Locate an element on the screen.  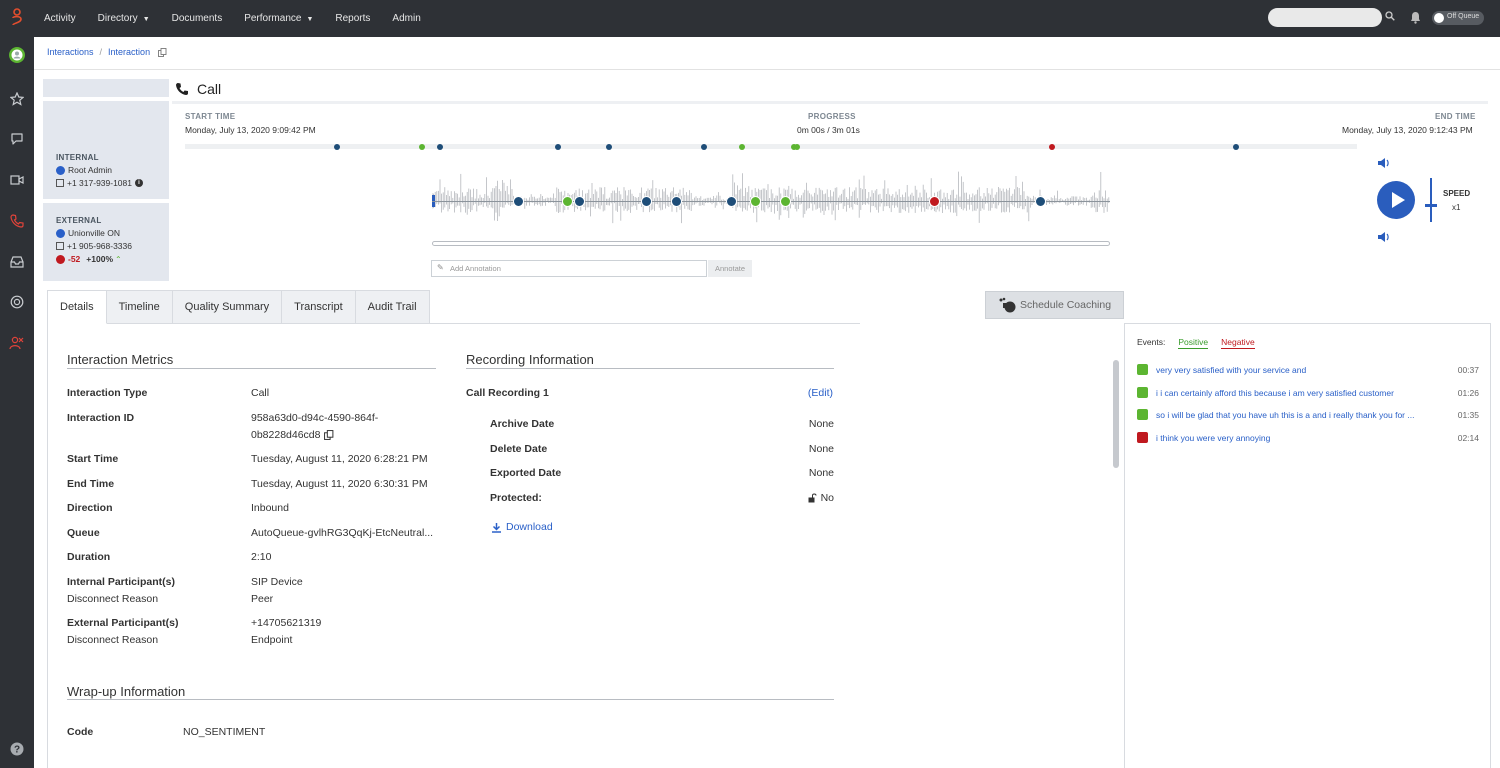
progress-value: 0m 00s / 3m 01s is located at coordinates (828, 130).